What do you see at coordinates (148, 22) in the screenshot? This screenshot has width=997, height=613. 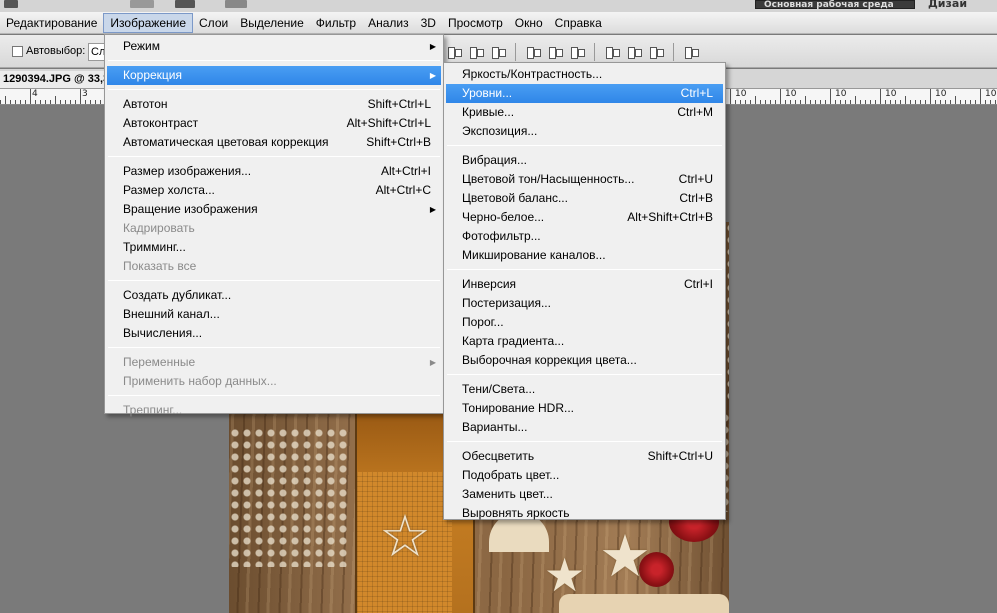 I see `menu-1: Изображение` at bounding box center [148, 22].